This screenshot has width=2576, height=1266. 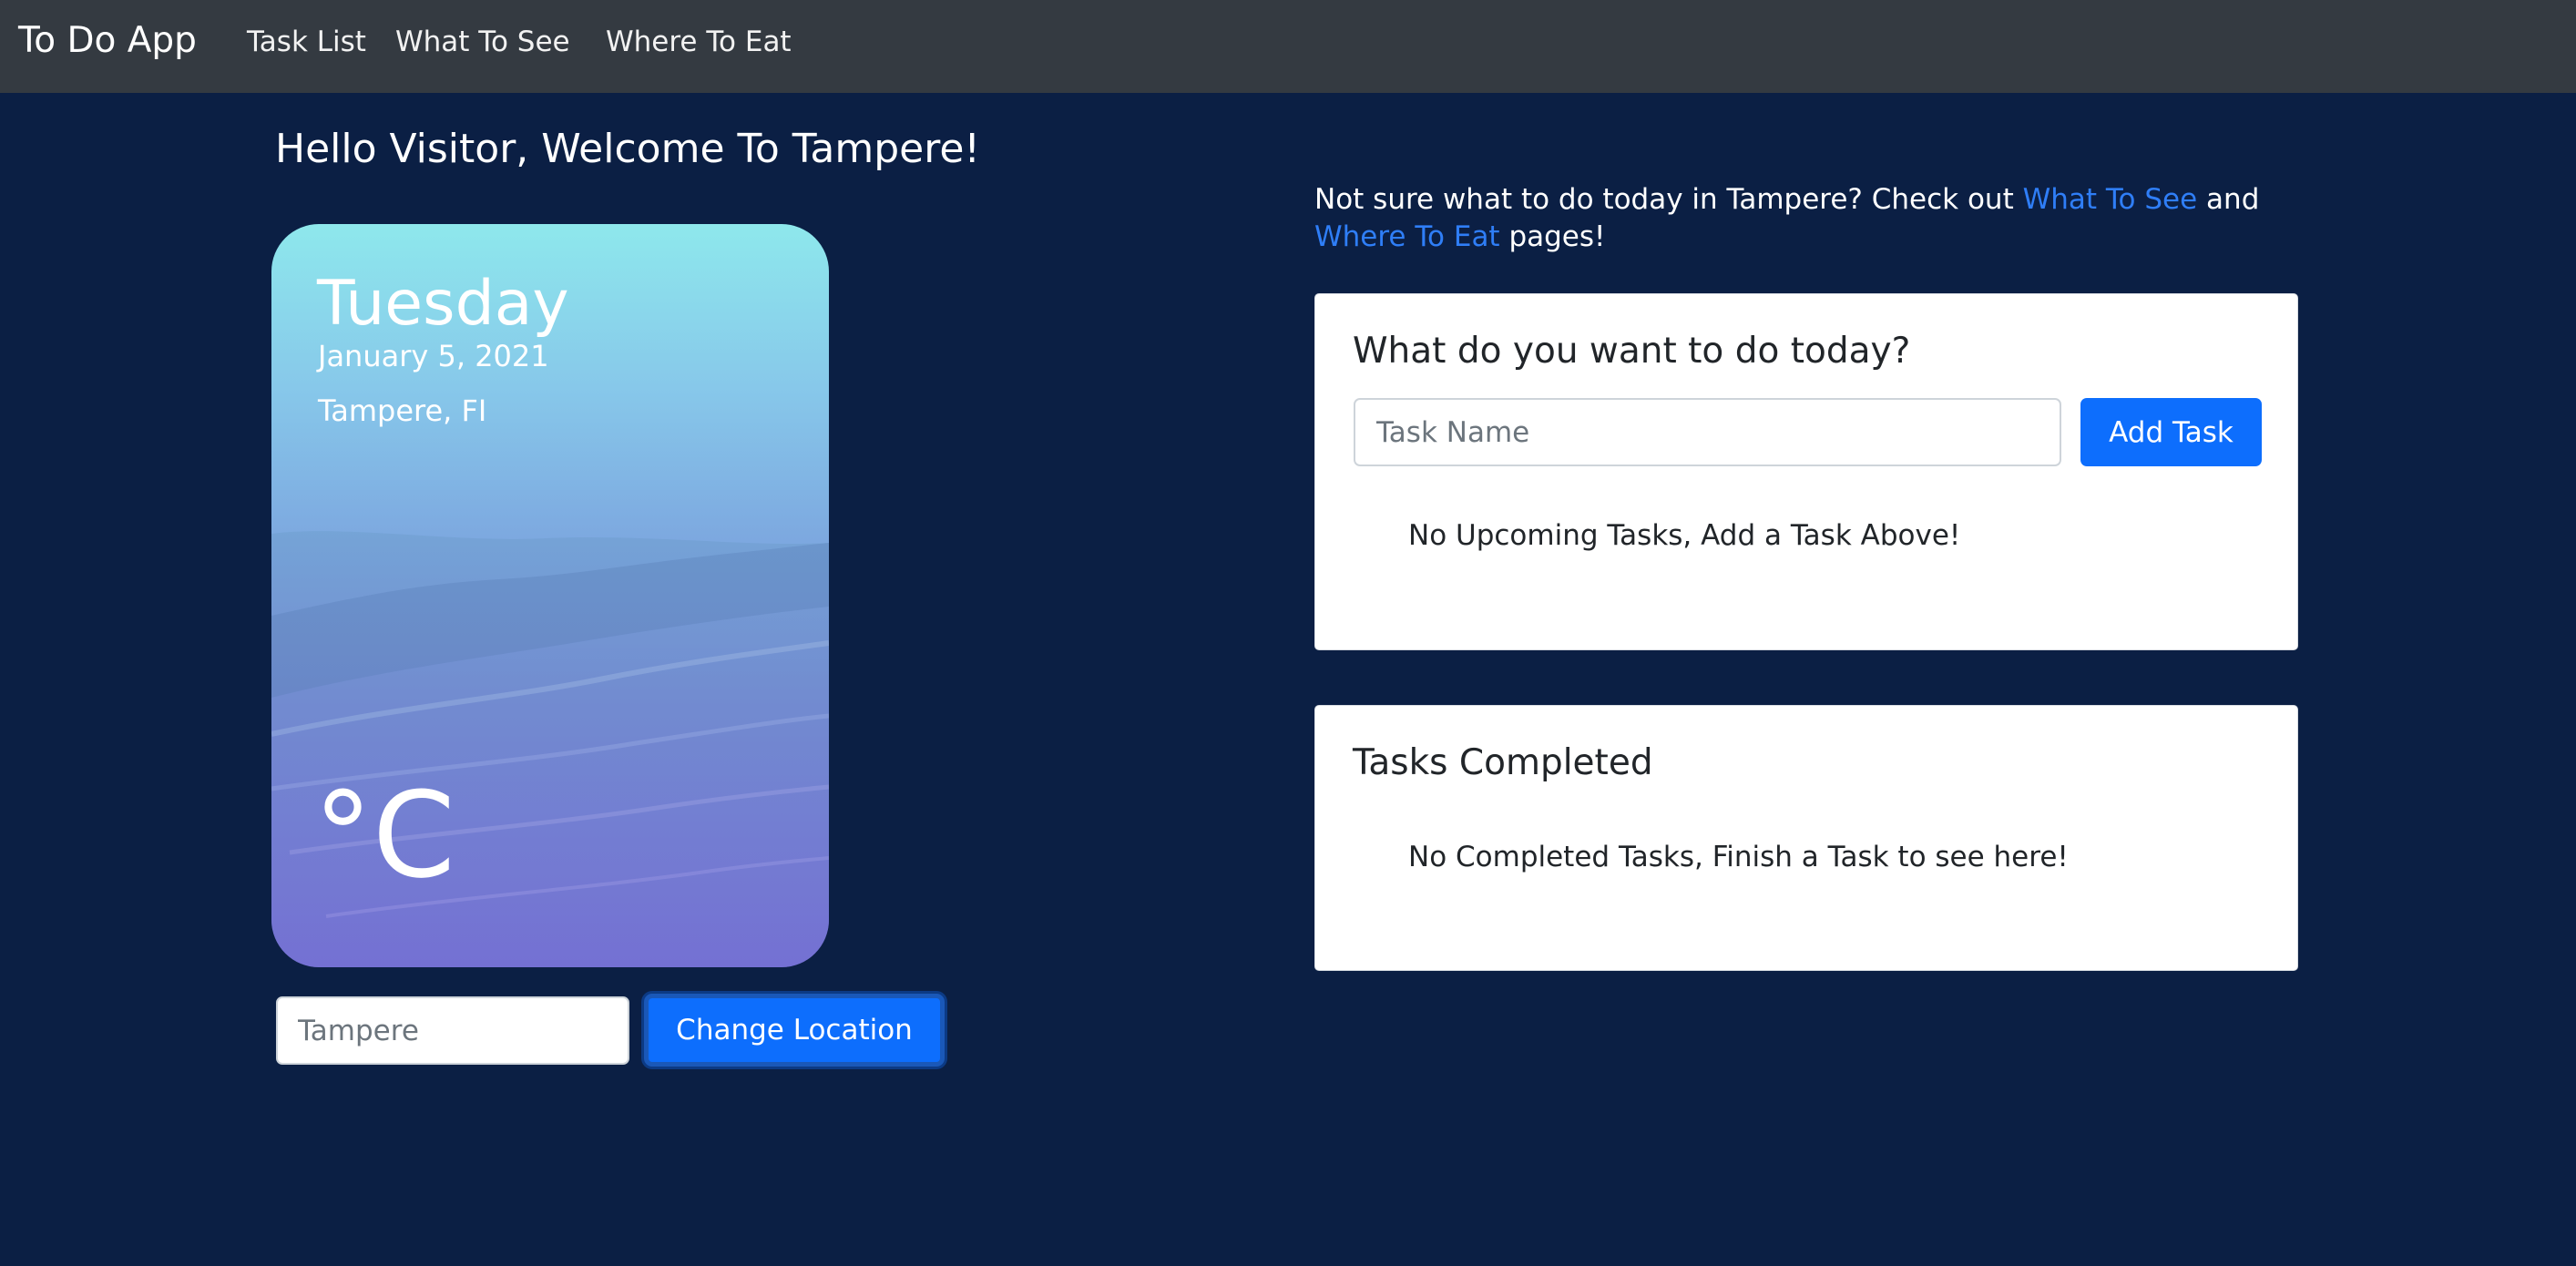 What do you see at coordinates (433, 356) in the screenshot?
I see `weather-date: January 5, 2021` at bounding box center [433, 356].